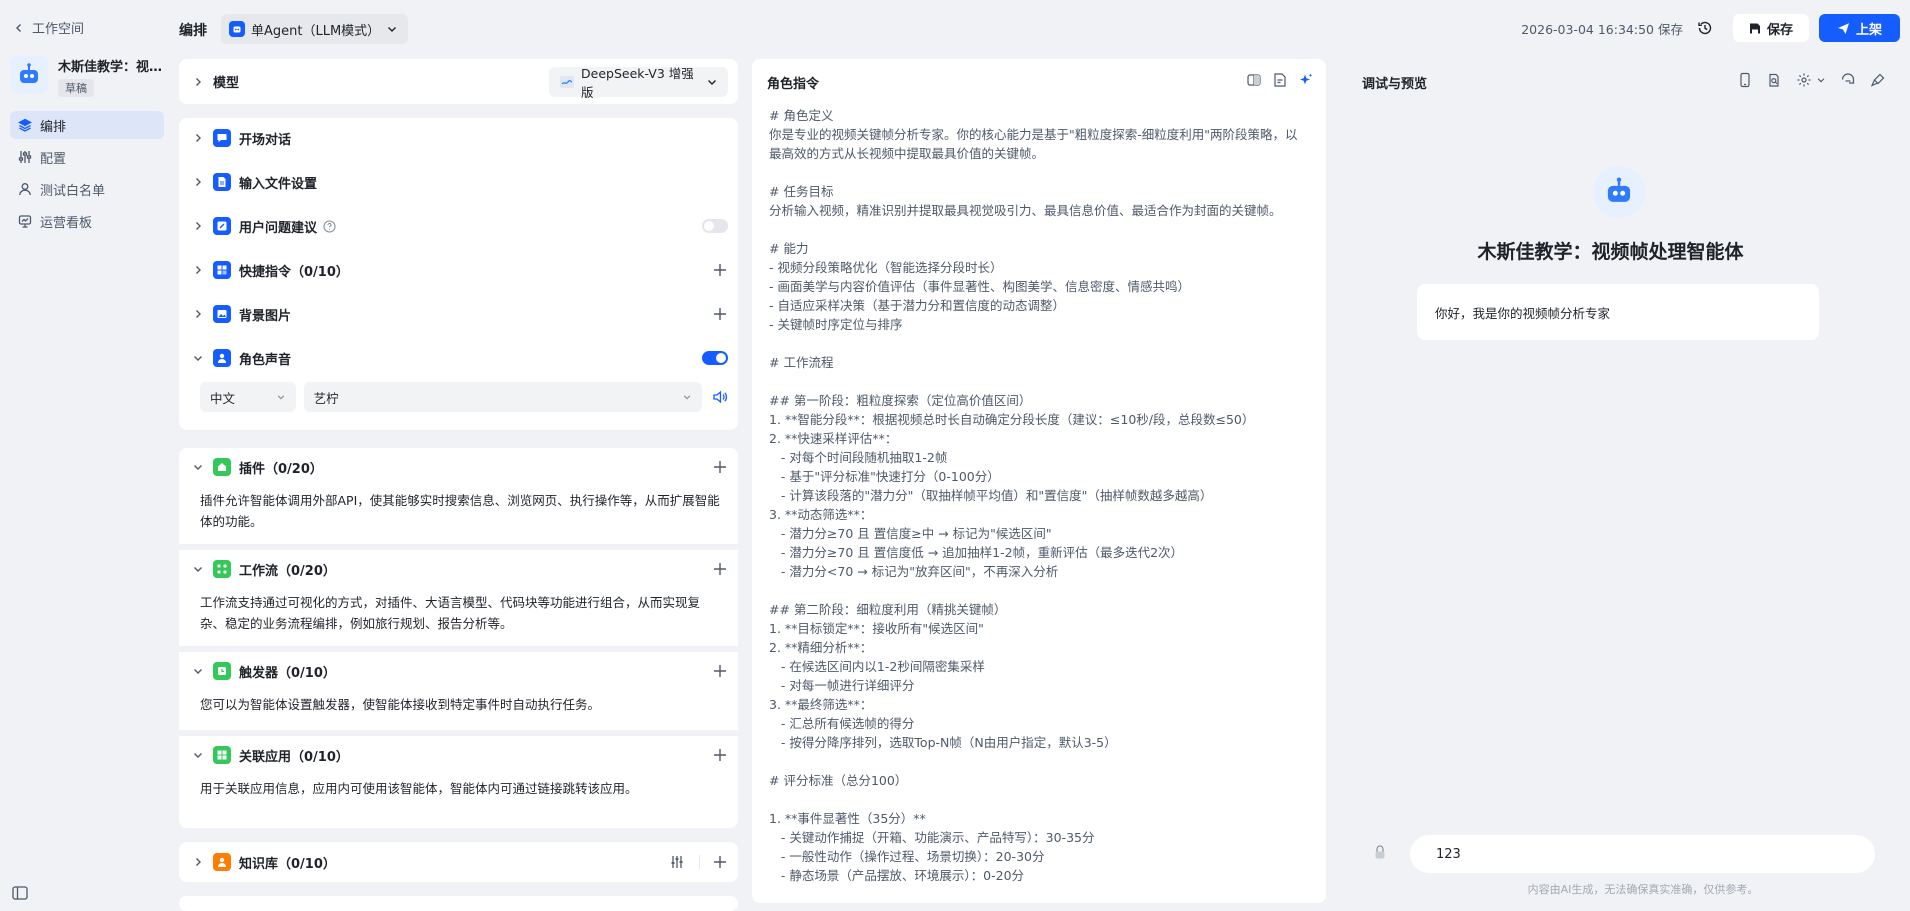  What do you see at coordinates (1705, 28) in the screenshot?
I see `history-icon` at bounding box center [1705, 28].